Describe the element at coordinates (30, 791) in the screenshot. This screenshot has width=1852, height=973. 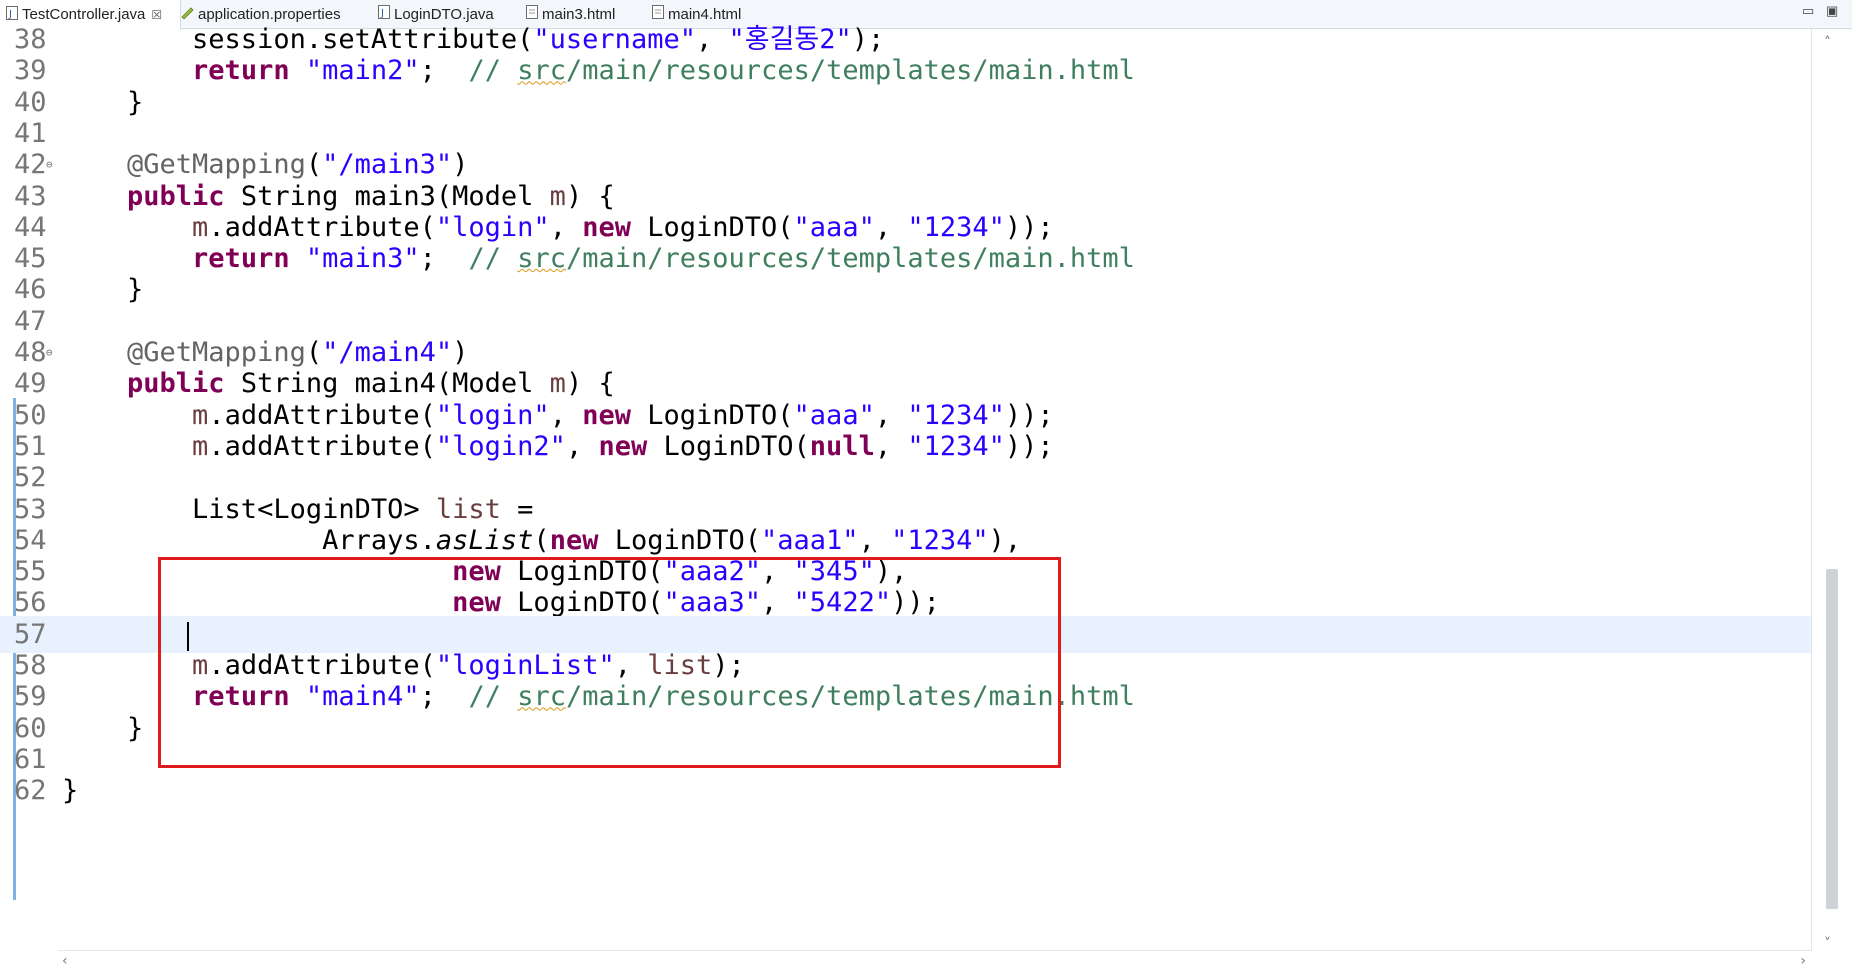
I see `line-number: 62` at that location.